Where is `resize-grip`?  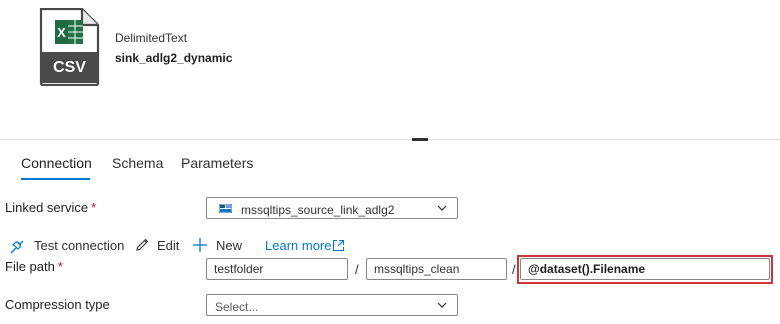 resize-grip is located at coordinates (420, 139).